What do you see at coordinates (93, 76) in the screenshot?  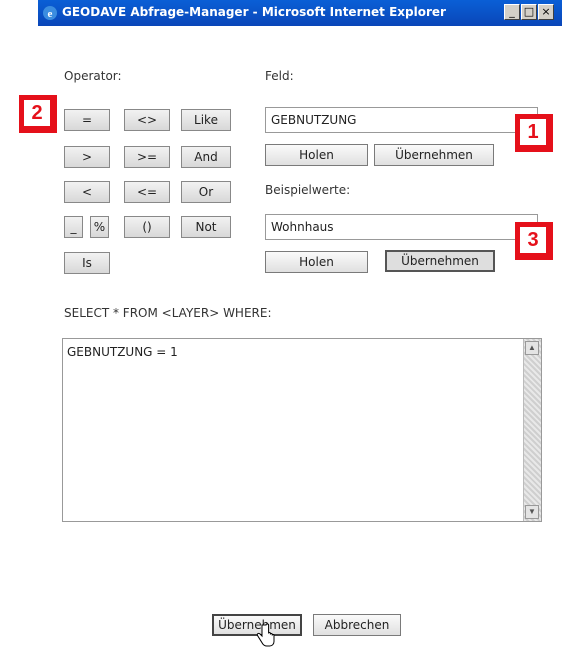 I see `operator-label: Operator:` at bounding box center [93, 76].